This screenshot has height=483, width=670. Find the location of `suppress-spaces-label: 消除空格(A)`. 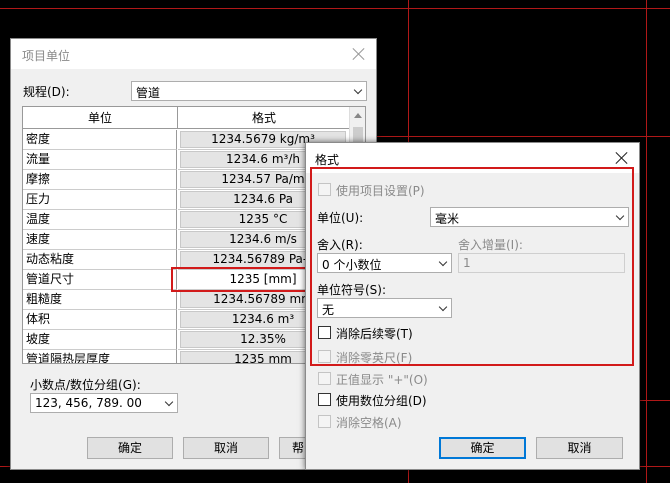

suppress-spaces-label: 消除空格(A) is located at coordinates (369, 423).